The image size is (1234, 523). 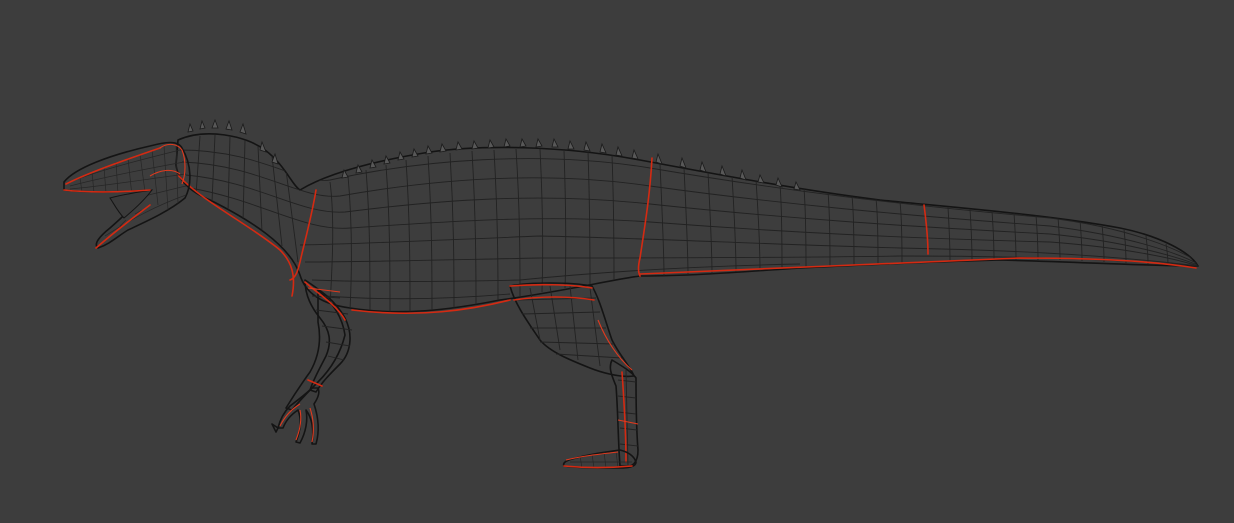 What do you see at coordinates (926, 229) in the screenshot?
I see `seam-tail` at bounding box center [926, 229].